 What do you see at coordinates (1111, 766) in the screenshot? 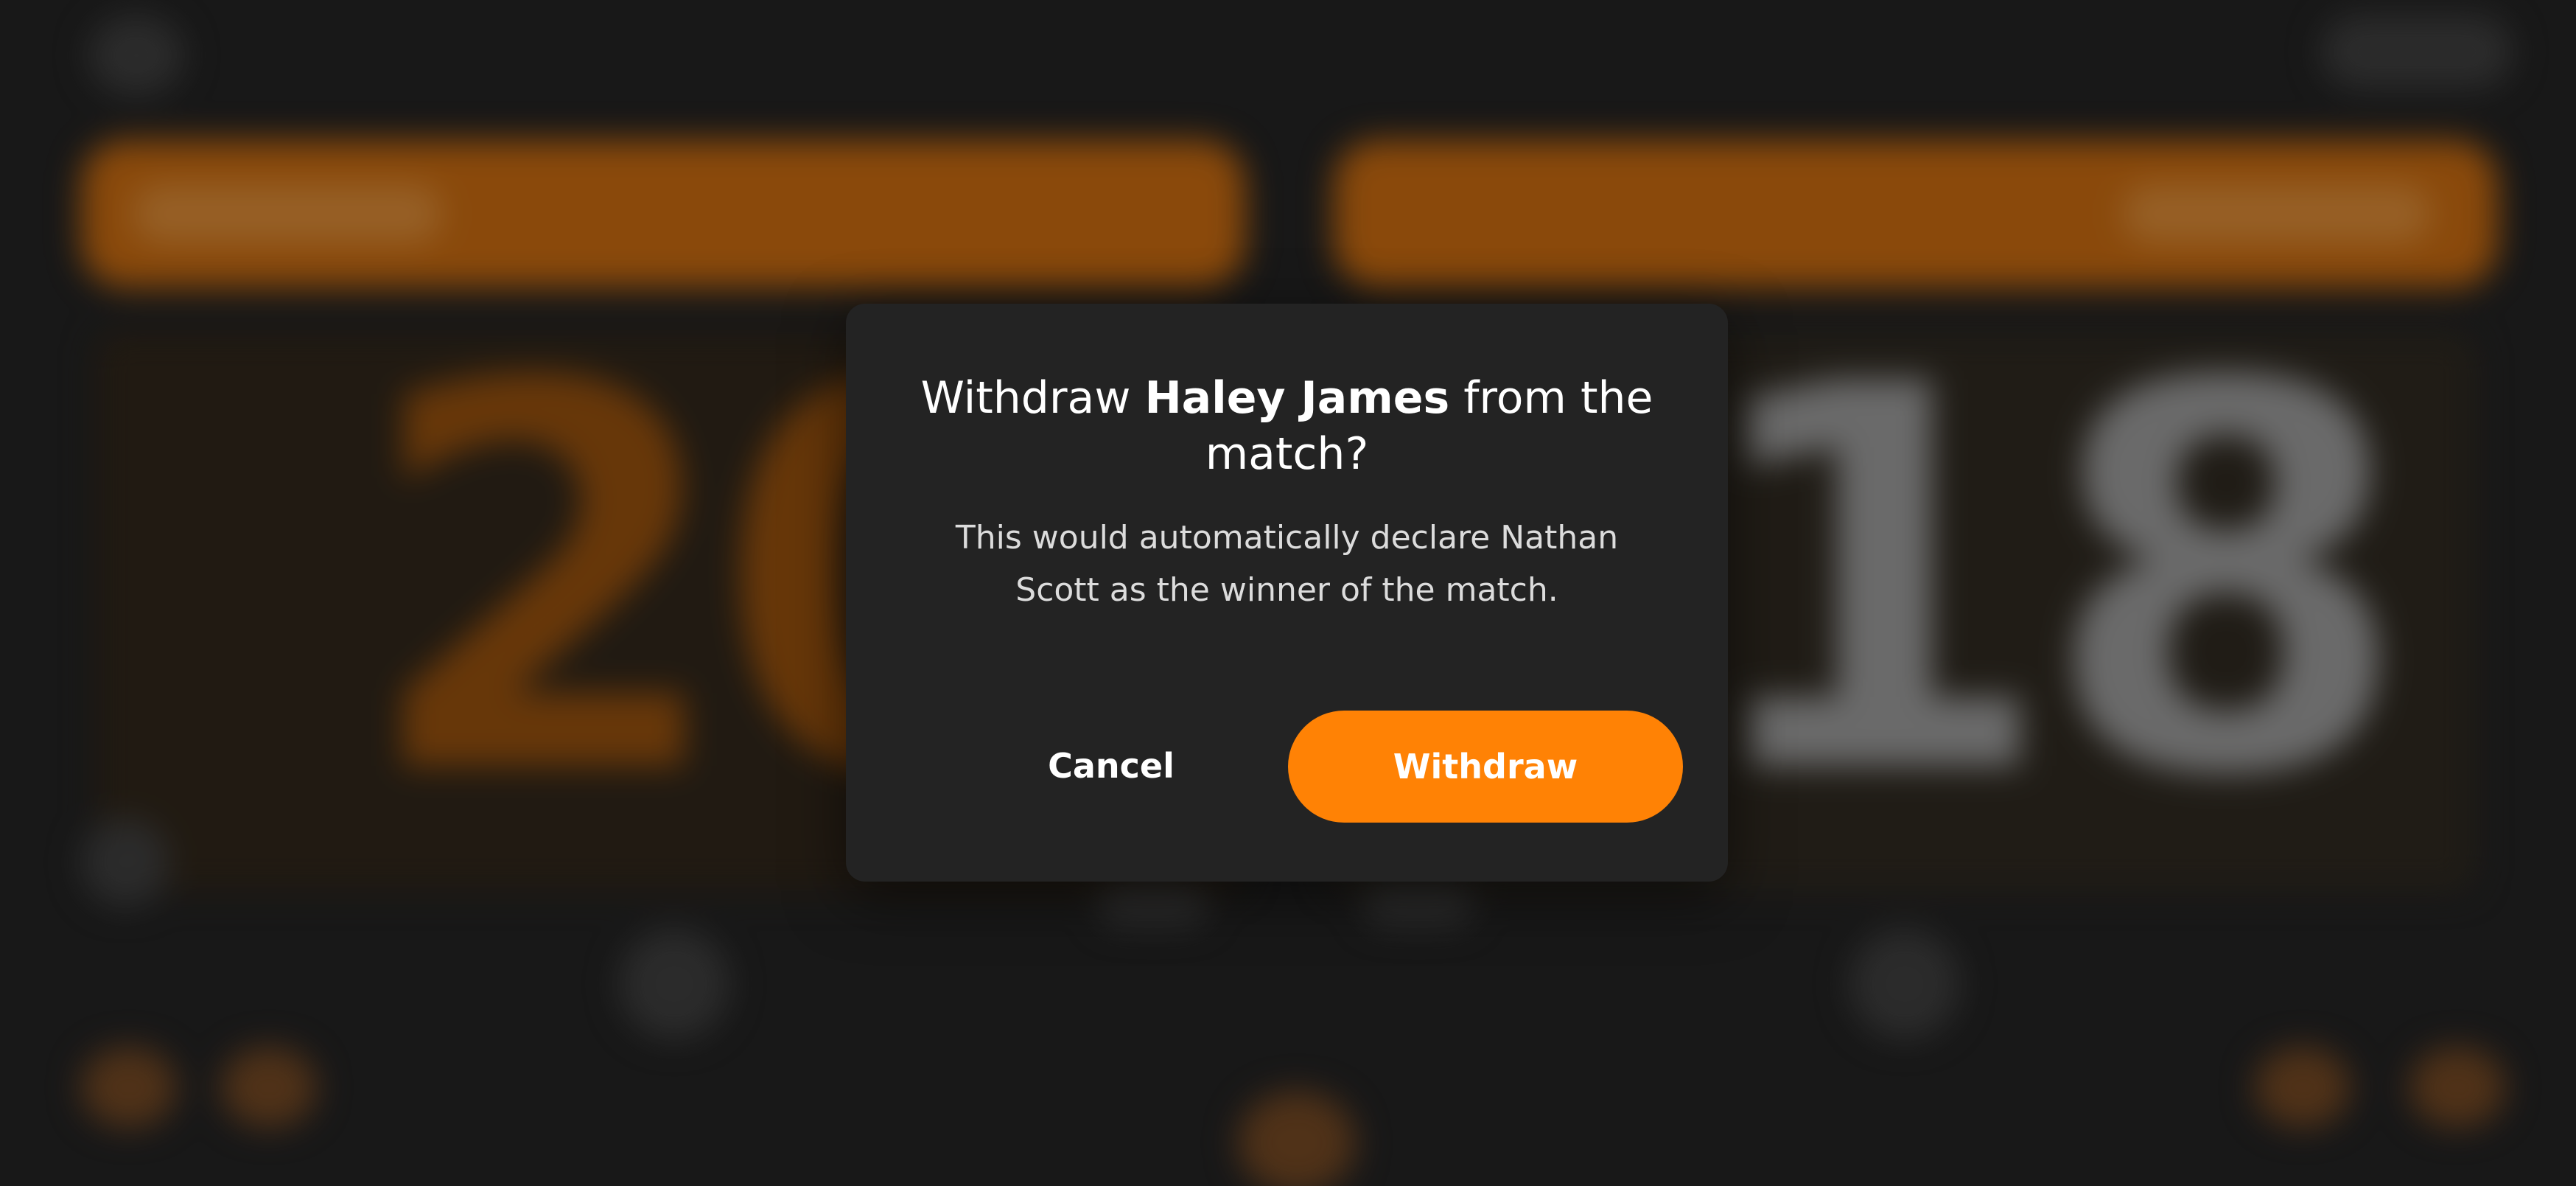
I see `cancel-button: Cancel` at bounding box center [1111, 766].